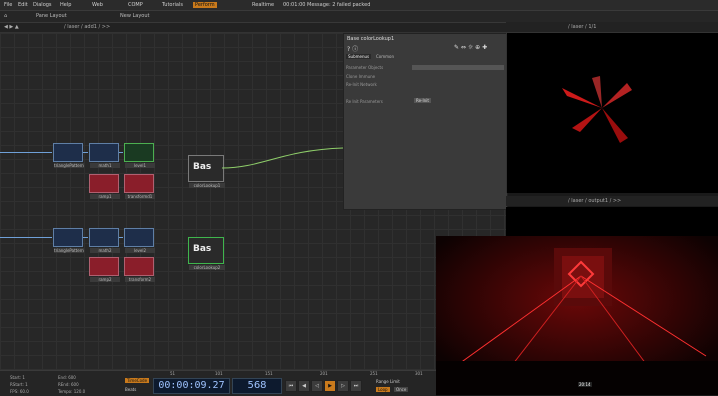  Describe the element at coordinates (597, 109) in the screenshot. I see `laser-preview` at that location.